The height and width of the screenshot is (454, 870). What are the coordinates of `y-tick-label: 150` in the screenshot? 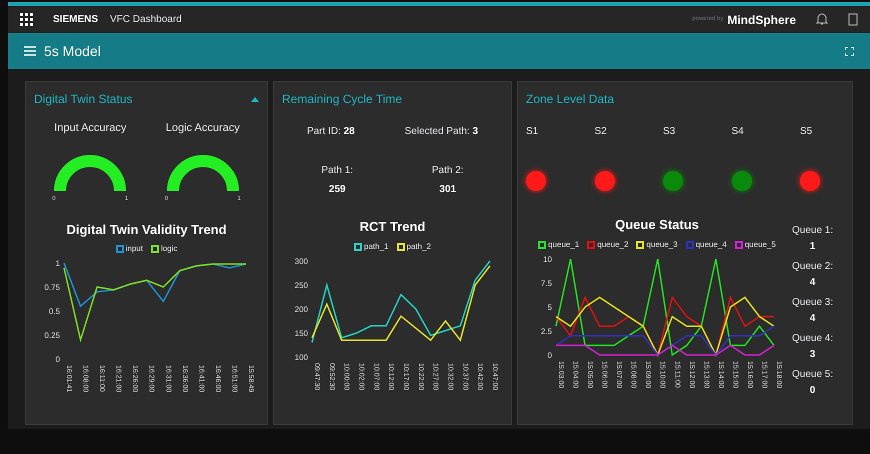 It's located at (301, 333).